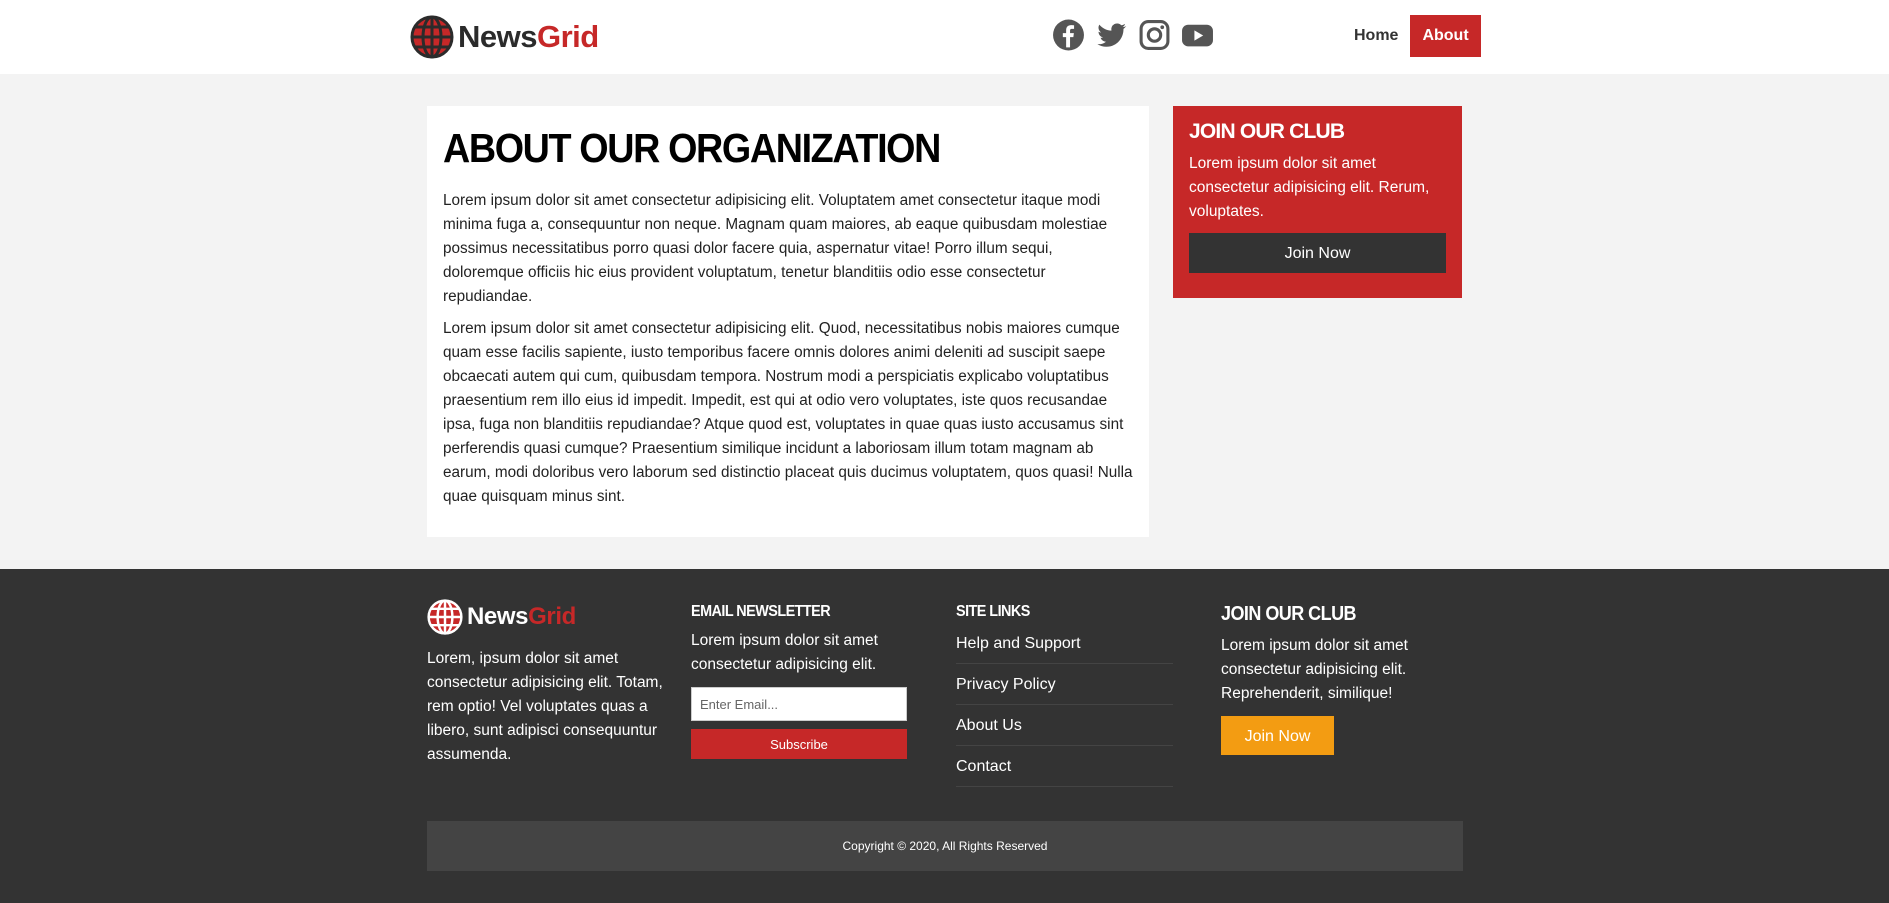 Image resolution: width=1889 pixels, height=903 pixels. I want to click on logo: NewsGrid, so click(504, 37).